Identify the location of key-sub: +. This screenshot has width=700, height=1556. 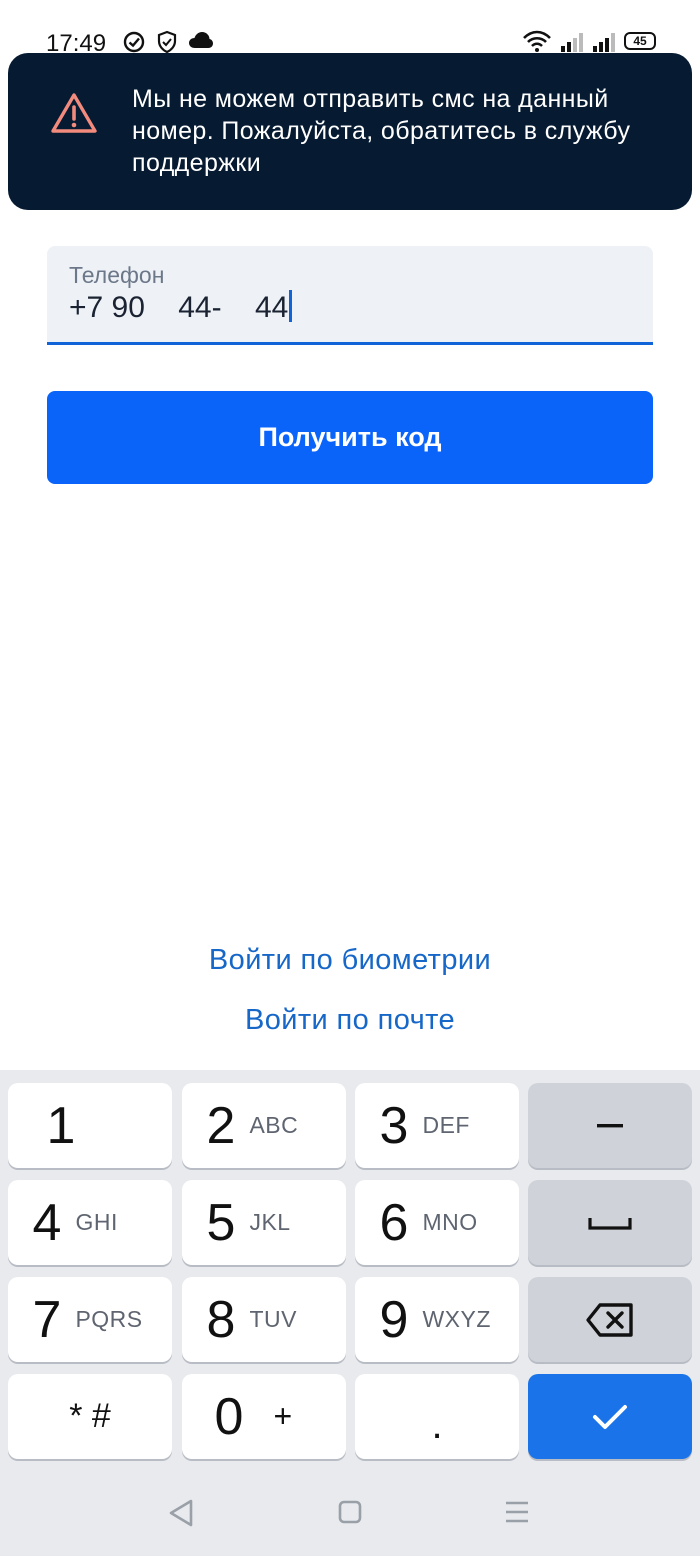
(283, 1416).